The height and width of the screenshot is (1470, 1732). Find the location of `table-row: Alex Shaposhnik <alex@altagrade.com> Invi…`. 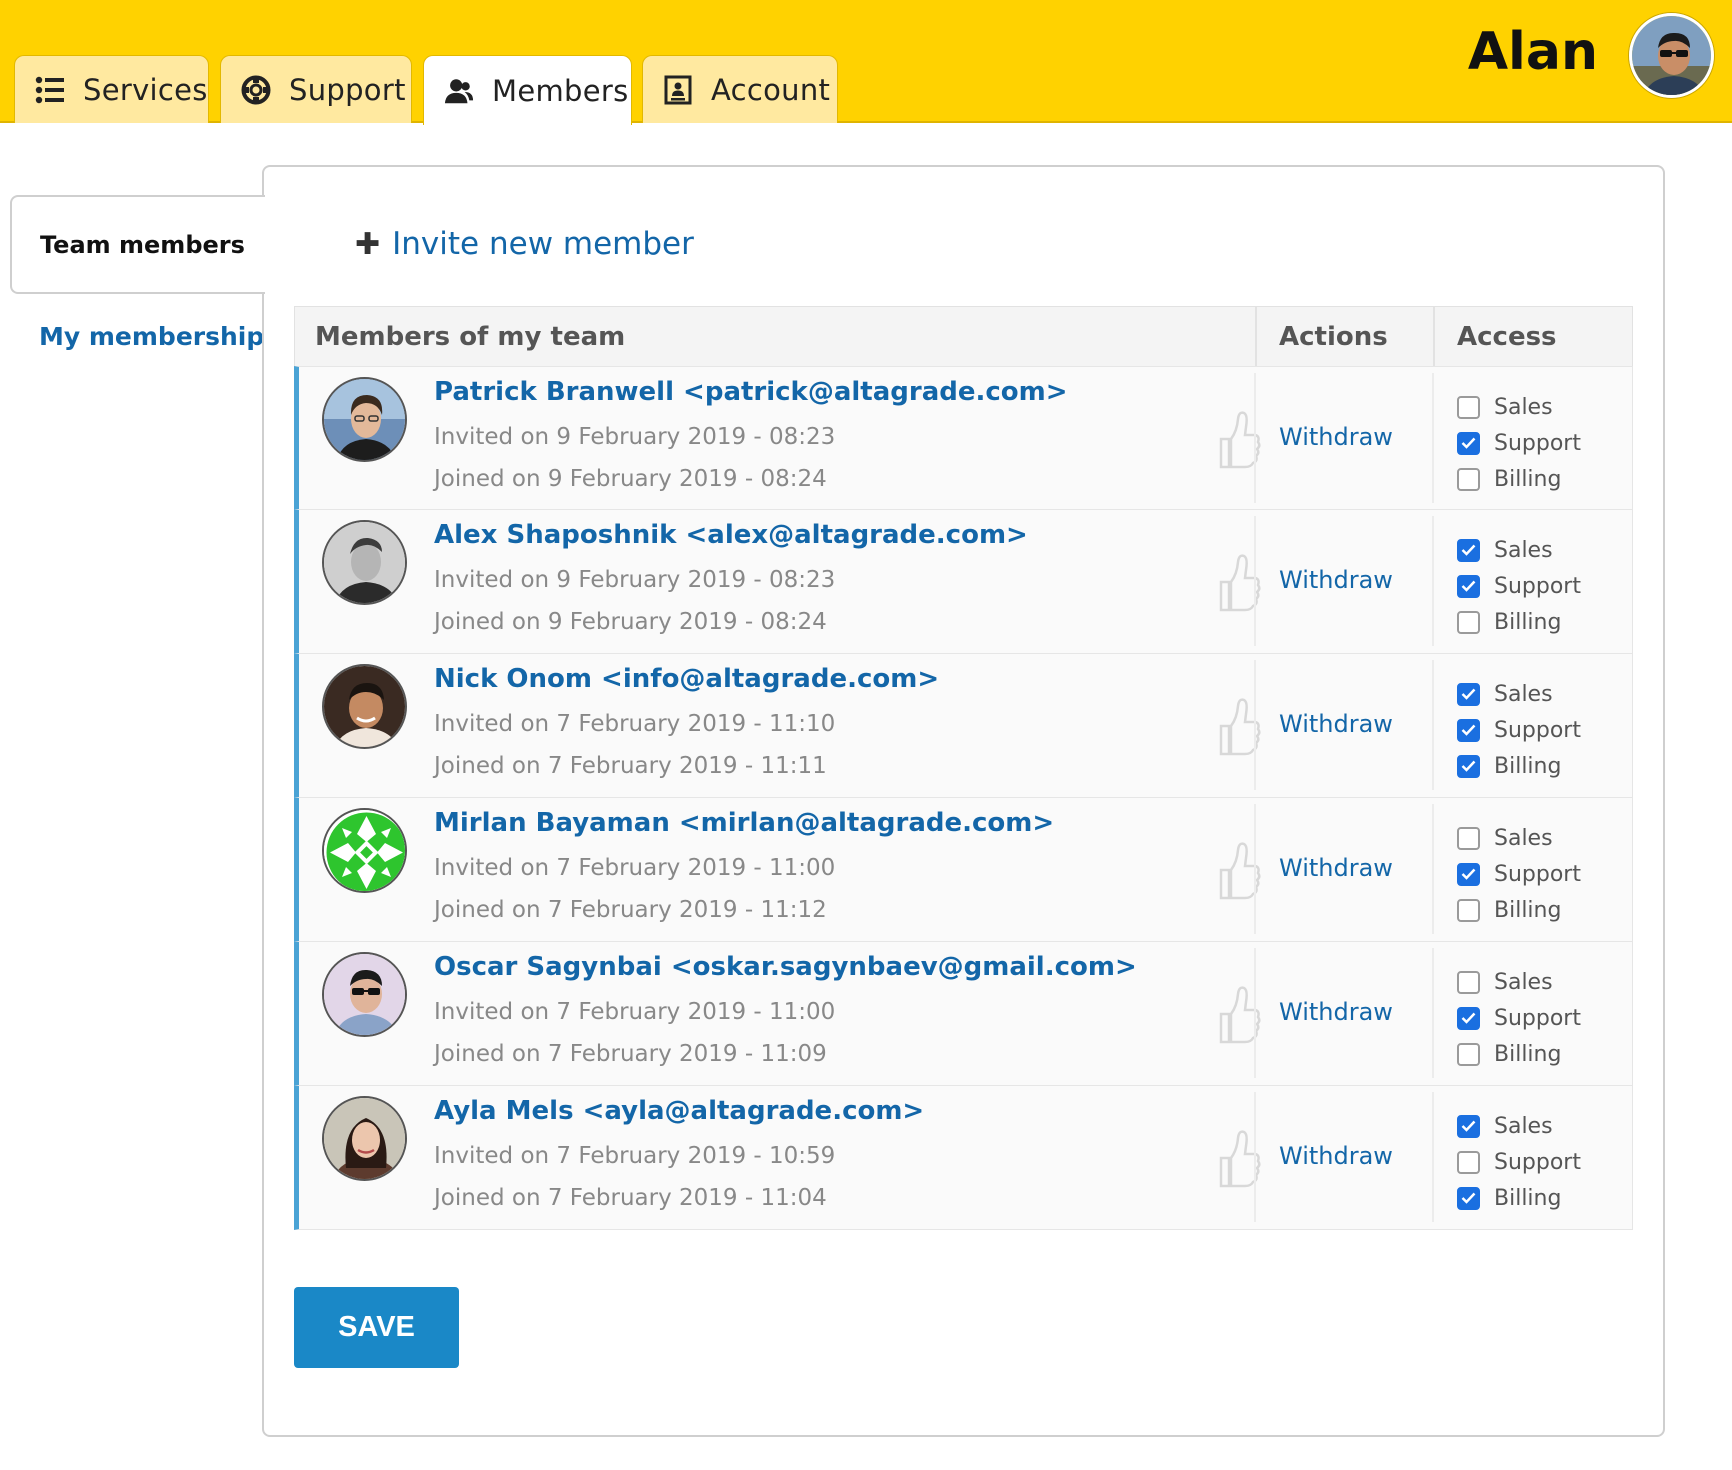

table-row: Alex Shaposhnik <alex@altagrade.com> Invi… is located at coordinates (963, 582).